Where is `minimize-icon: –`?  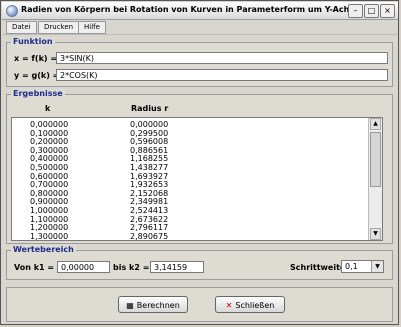
minimize-icon: – is located at coordinates (355, 11).